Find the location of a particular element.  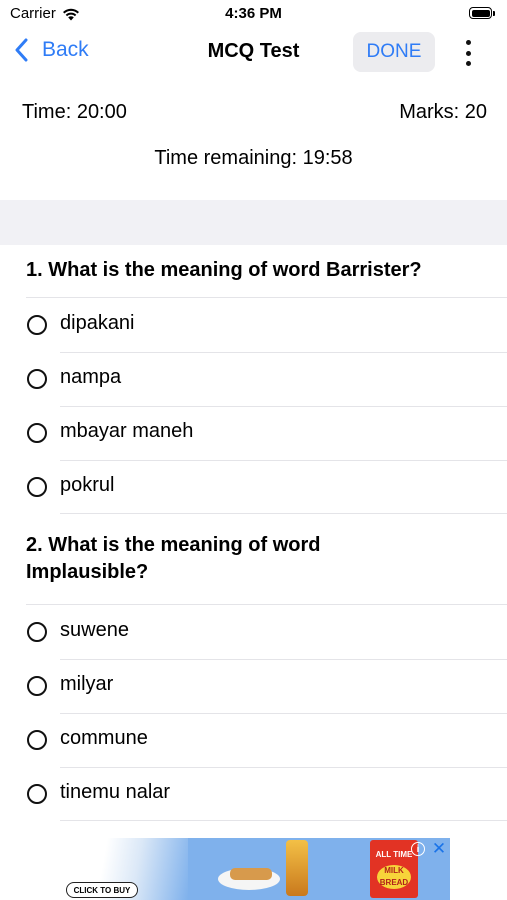

back-label: Back is located at coordinates (65, 49).